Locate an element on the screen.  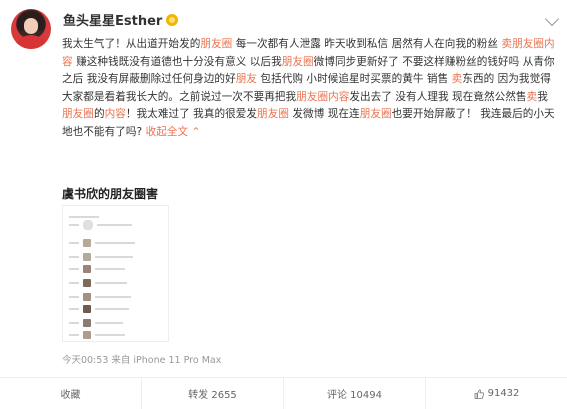
repost-label: 转发 2655 is located at coordinates (212, 395).